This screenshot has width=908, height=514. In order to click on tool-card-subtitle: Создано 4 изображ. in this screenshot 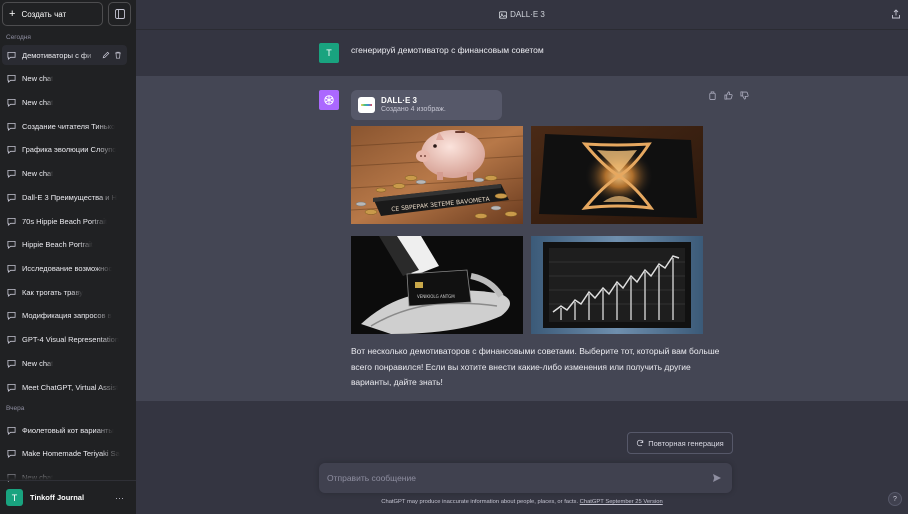, I will do `click(413, 109)`.